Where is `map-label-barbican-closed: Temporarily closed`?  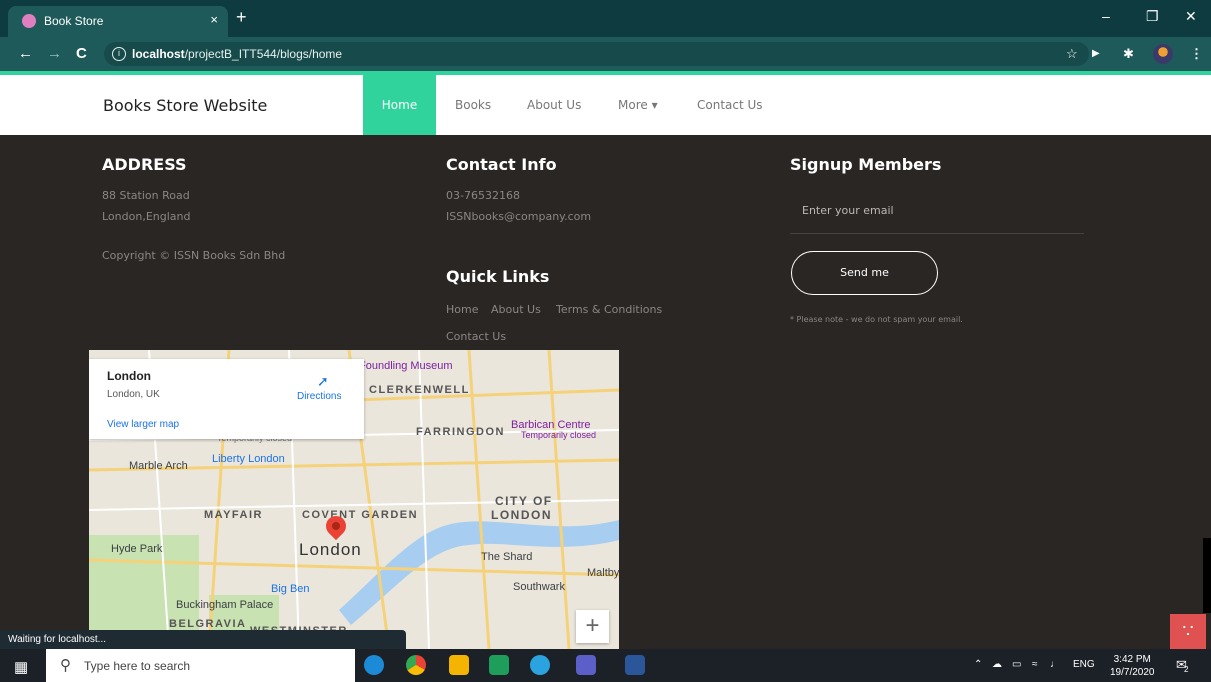
map-label-barbican-closed: Temporarily closed is located at coordinates (559, 435).